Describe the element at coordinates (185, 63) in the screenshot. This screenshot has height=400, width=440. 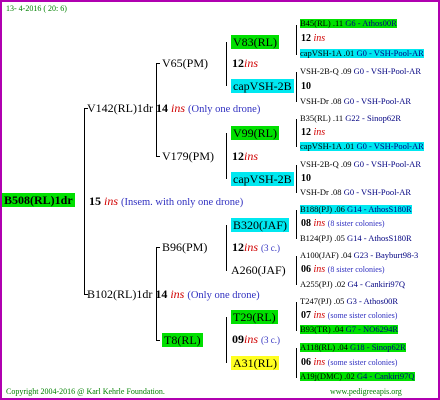
I see `queen-g2a: V65(PM)` at that location.